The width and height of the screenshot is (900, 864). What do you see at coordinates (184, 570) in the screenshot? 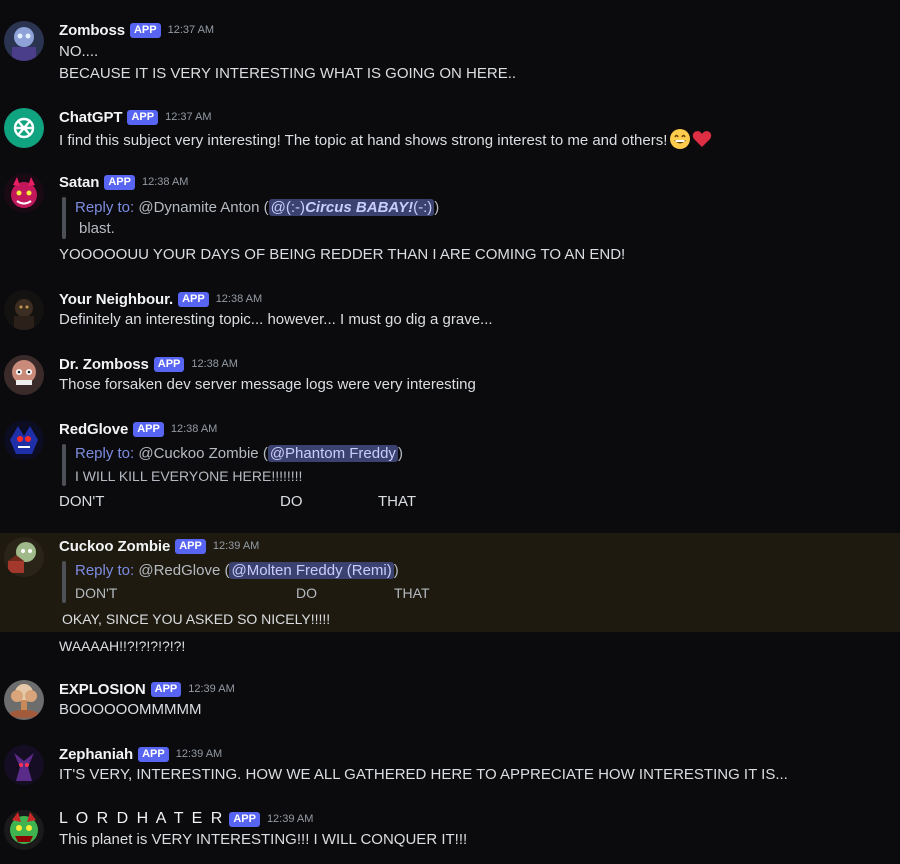
I see `reply-author: @RedGlove (` at bounding box center [184, 570].